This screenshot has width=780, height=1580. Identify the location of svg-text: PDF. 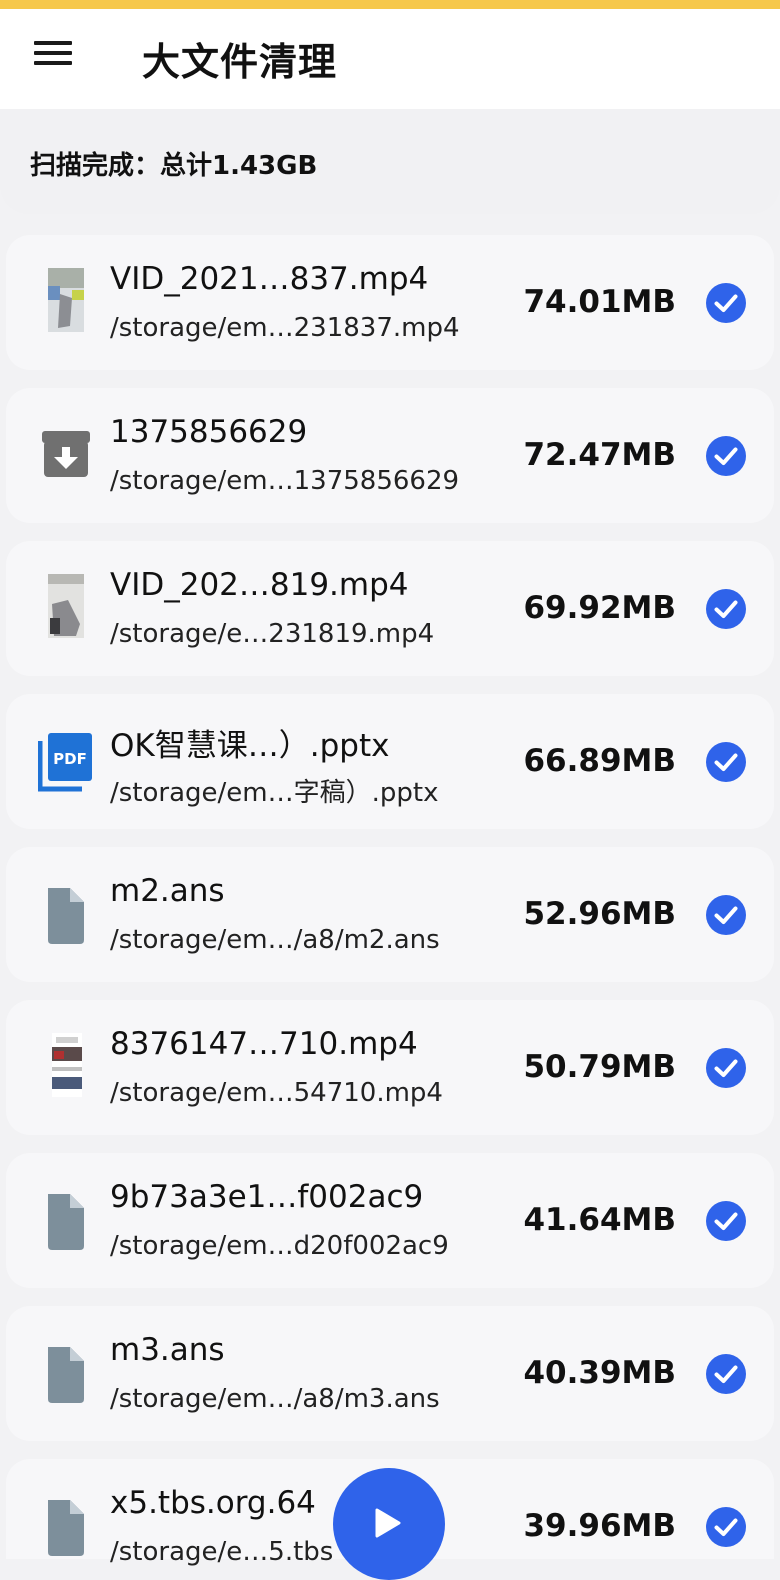
(70, 759).